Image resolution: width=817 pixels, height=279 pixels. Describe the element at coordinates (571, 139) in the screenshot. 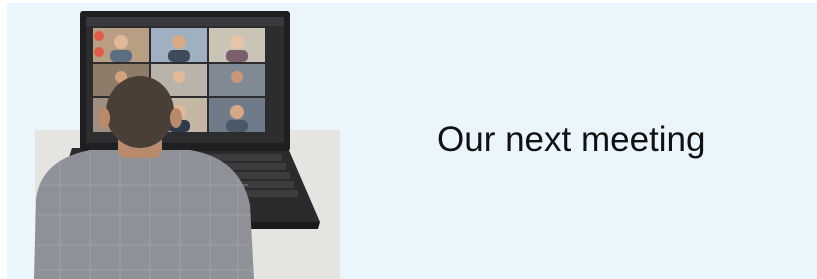

I see `caption-text: Our next meeting` at that location.